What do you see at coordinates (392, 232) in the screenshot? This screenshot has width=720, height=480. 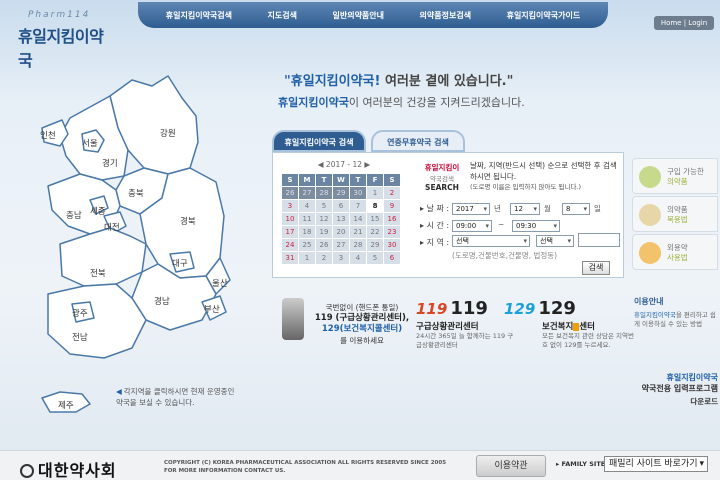 I see `calendar-day: 23` at bounding box center [392, 232].